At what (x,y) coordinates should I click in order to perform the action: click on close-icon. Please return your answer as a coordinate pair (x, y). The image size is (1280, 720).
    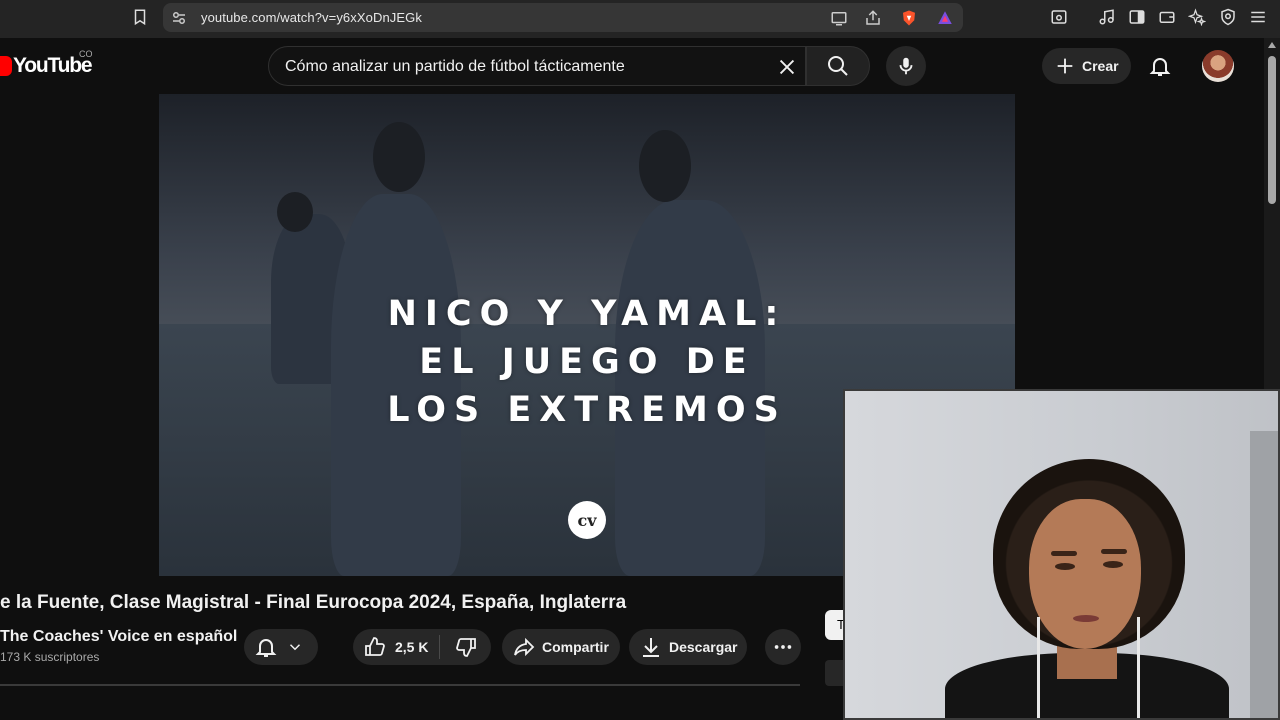
    Looking at the image, I should click on (787, 67).